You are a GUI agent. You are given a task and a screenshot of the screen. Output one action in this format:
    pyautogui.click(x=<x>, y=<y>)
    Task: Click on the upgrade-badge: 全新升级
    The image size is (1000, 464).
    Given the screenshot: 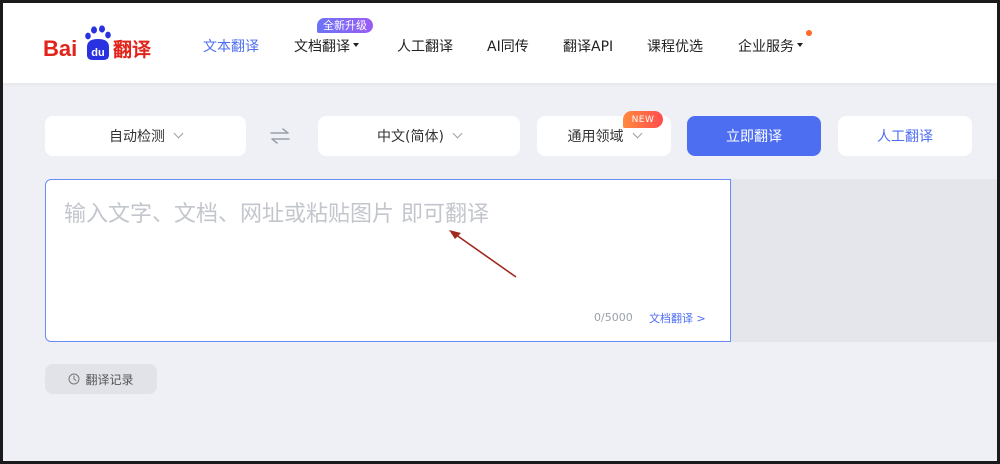 What is the action you would take?
    pyautogui.click(x=345, y=25)
    